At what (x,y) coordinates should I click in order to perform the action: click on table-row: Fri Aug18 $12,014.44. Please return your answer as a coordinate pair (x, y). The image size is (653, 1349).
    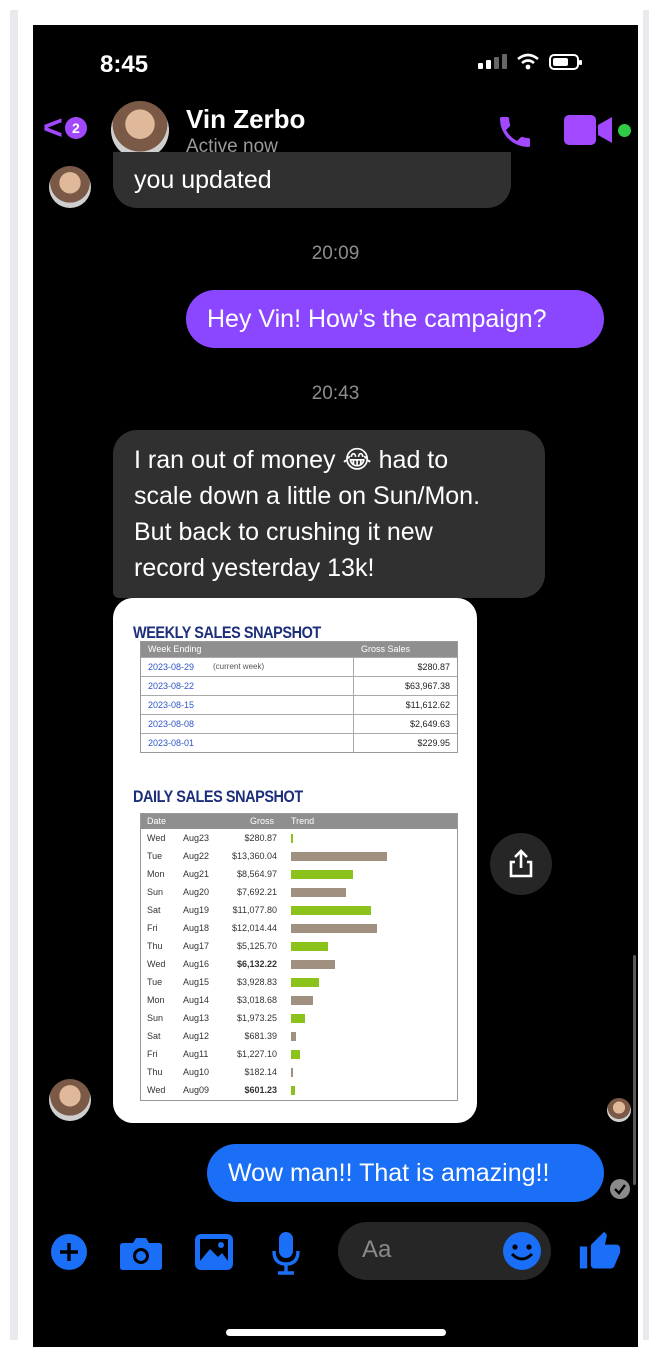
    Looking at the image, I should click on (299, 928).